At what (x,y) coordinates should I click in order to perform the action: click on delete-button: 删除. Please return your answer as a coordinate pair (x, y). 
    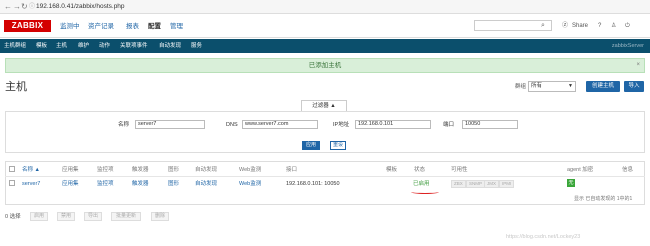
    Looking at the image, I should click on (160, 216).